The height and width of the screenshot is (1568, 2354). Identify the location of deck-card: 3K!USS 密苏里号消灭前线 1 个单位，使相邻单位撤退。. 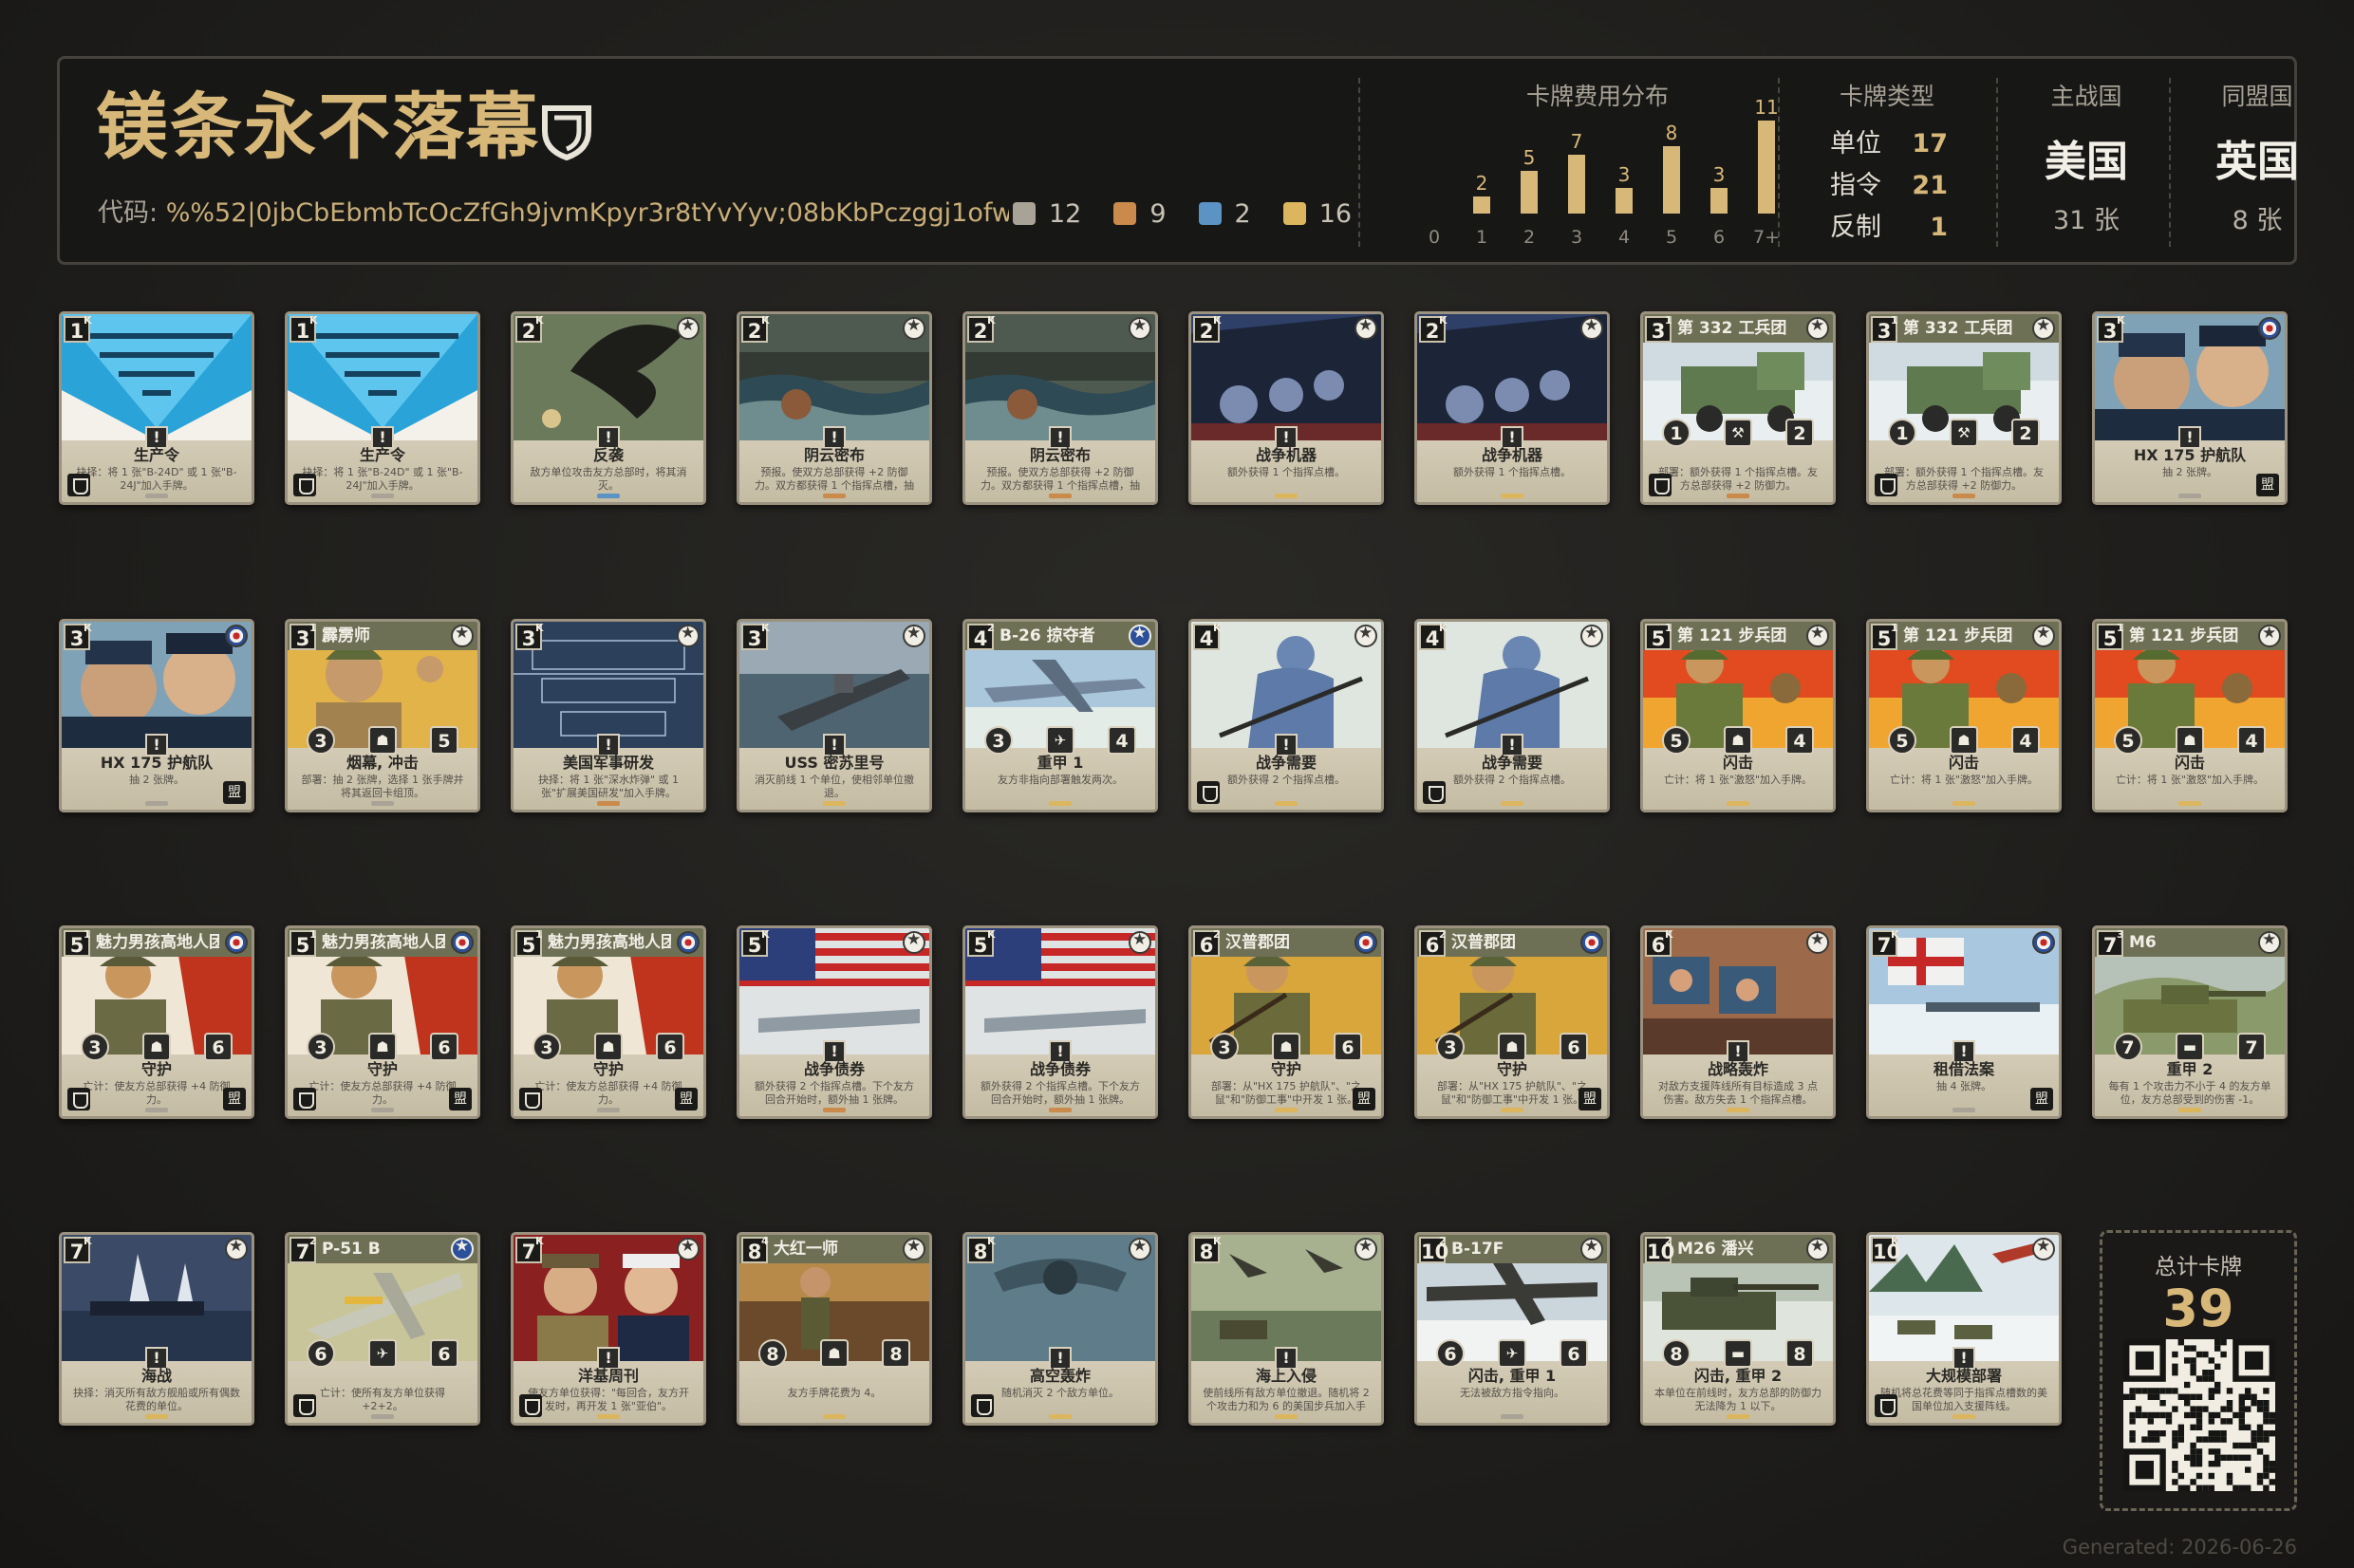
(834, 715).